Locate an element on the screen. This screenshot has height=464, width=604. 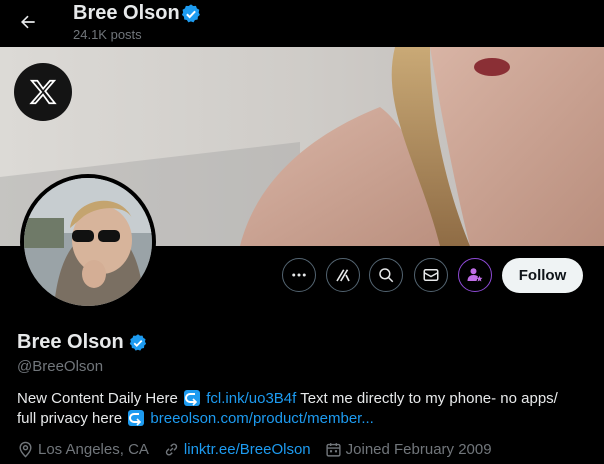
grok-button is located at coordinates (343, 275).